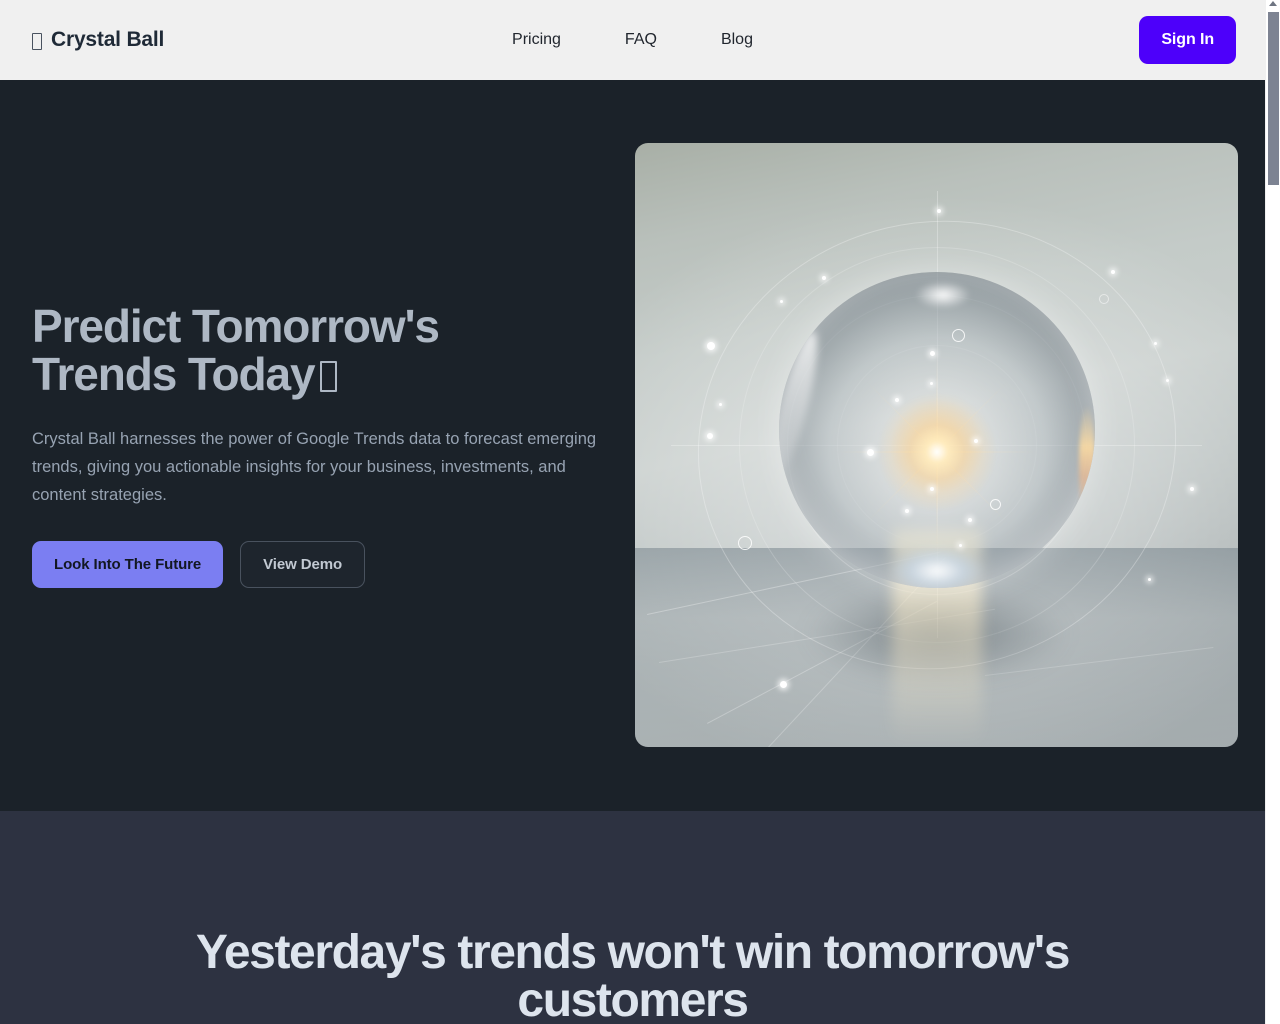 This screenshot has width=1280, height=1024. I want to click on hero-cta-group: Look Into The Future View Demo, so click(320, 564).